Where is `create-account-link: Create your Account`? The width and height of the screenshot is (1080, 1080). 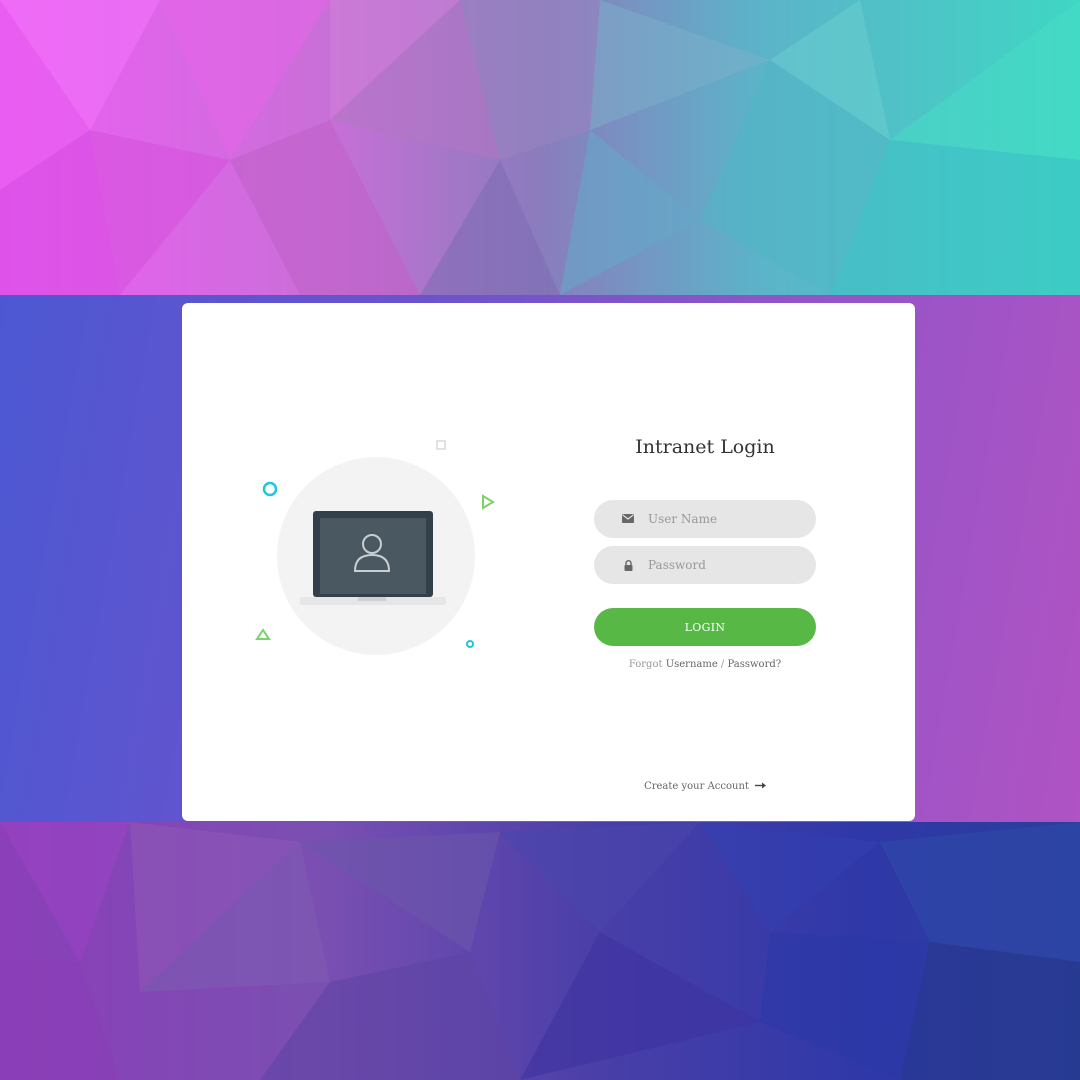 create-account-link: Create your Account is located at coordinates (705, 786).